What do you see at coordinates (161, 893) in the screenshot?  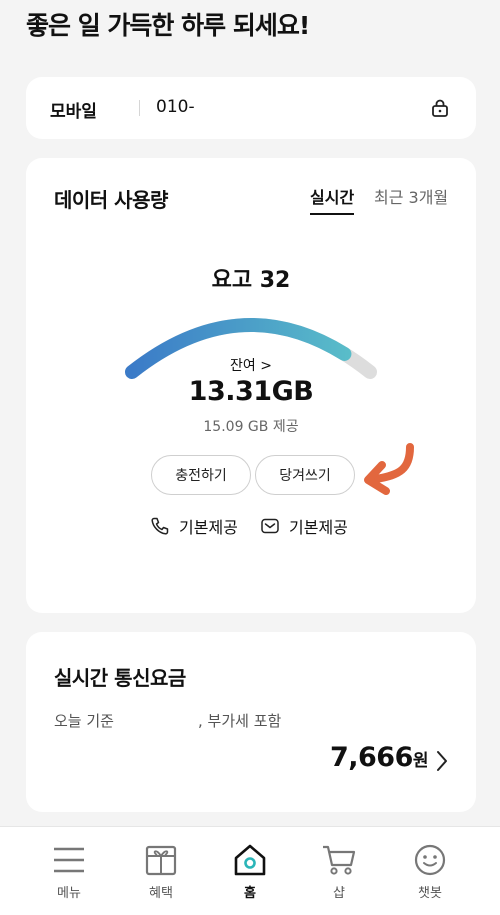 I see `nav-benefits-label: 혜택` at bounding box center [161, 893].